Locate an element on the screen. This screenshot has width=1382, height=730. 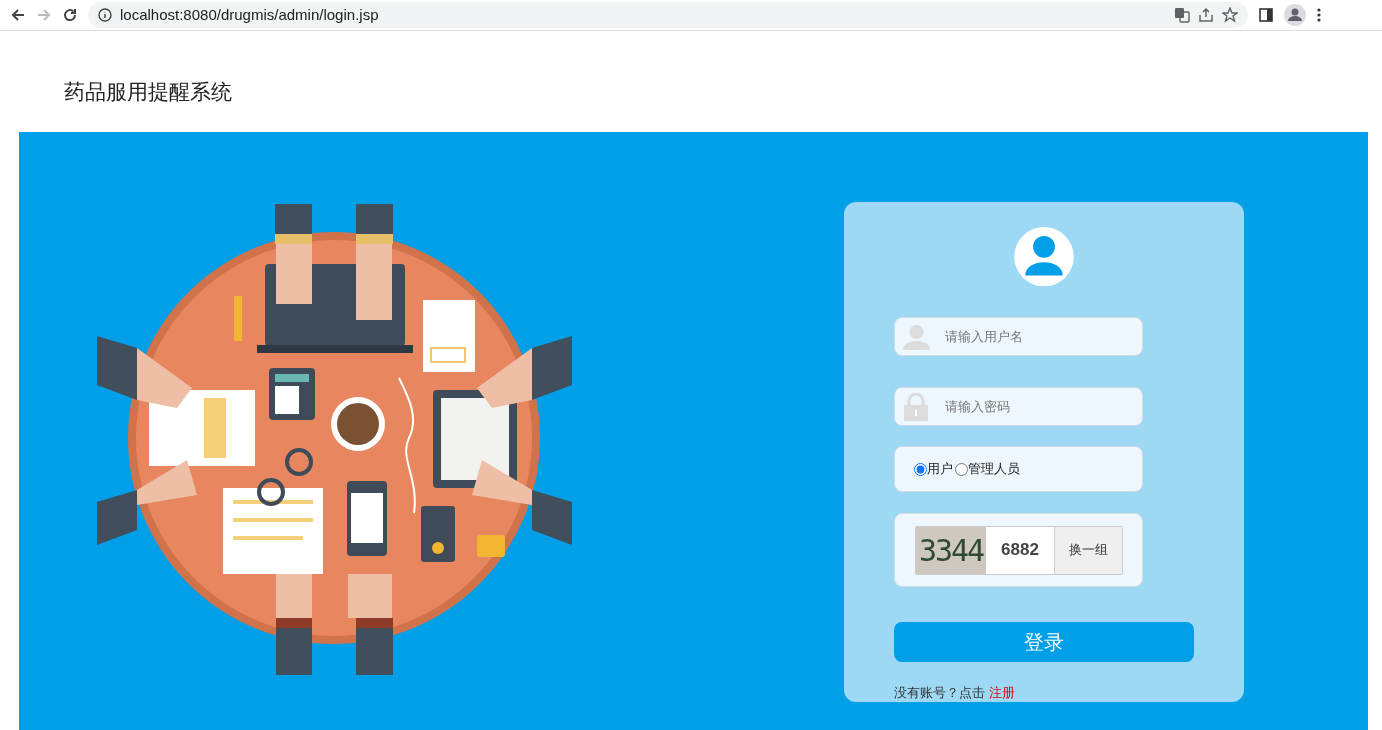
person-icon is located at coordinates (916, 337).